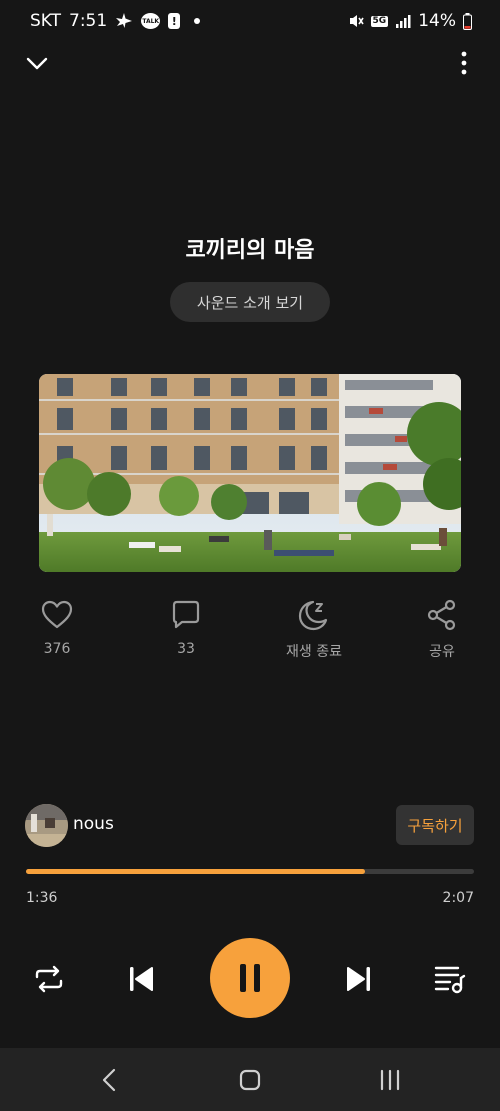 The height and width of the screenshot is (1111, 500). I want to click on player-top-bar, so click(250, 63).